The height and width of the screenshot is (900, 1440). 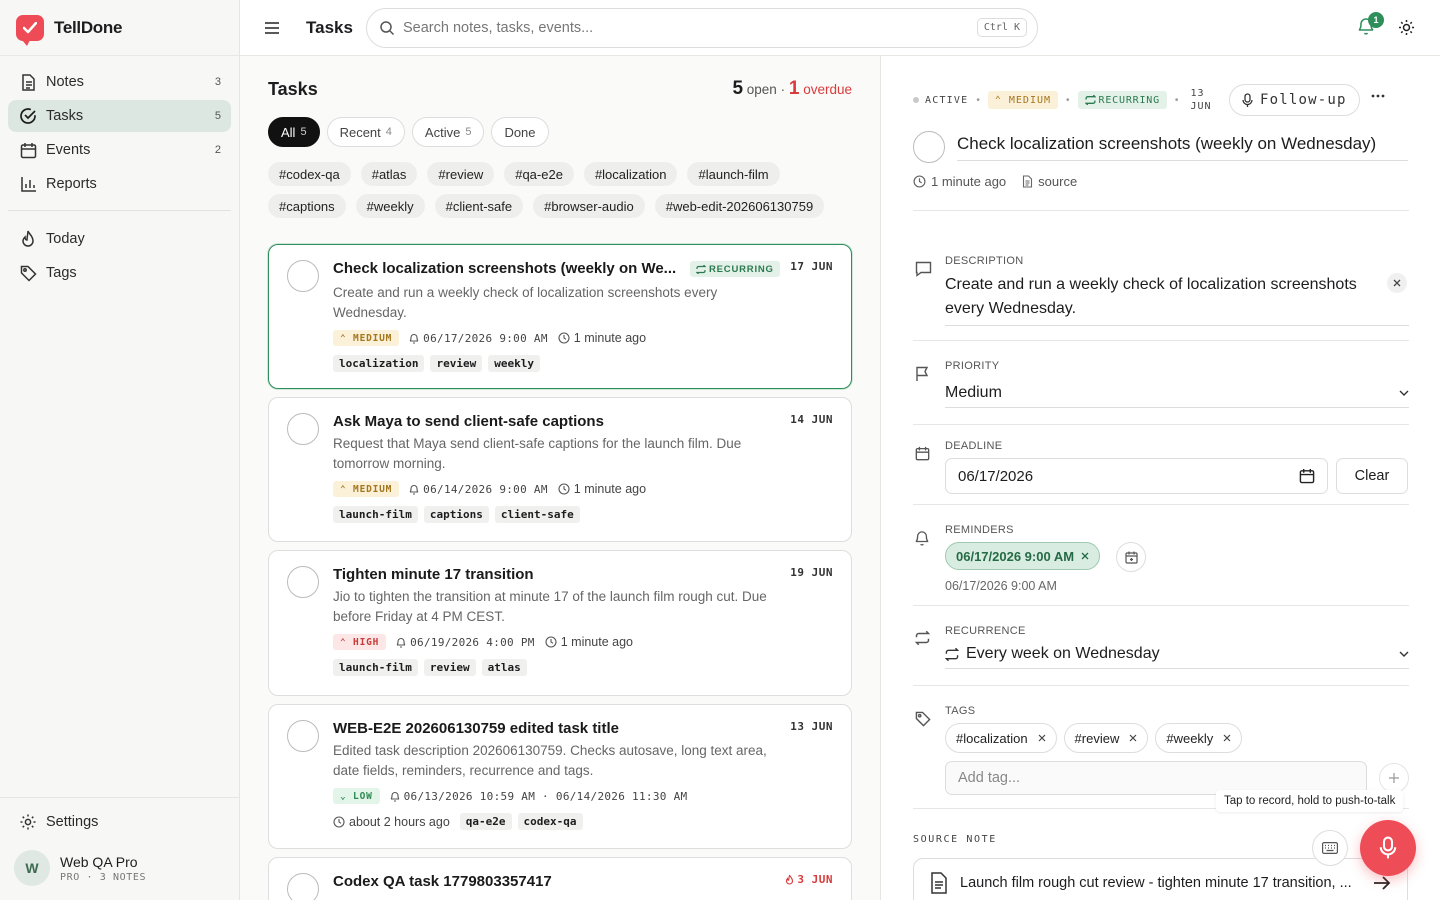 I want to click on menu-icon, so click(x=274, y=27).